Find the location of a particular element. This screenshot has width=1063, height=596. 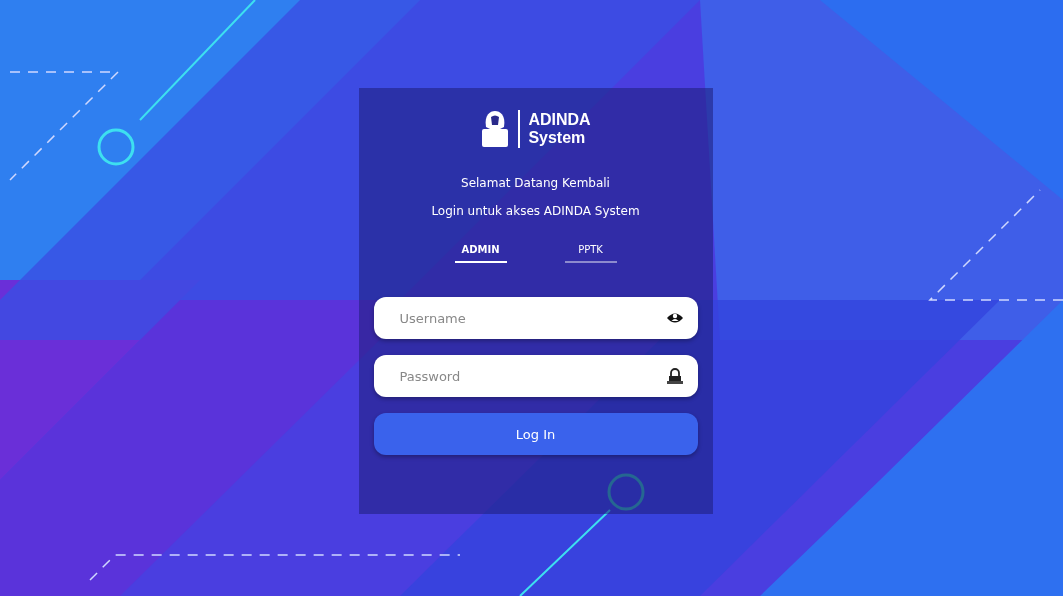

subtitle: Login untuk akses ADINDA System is located at coordinates (535, 211).